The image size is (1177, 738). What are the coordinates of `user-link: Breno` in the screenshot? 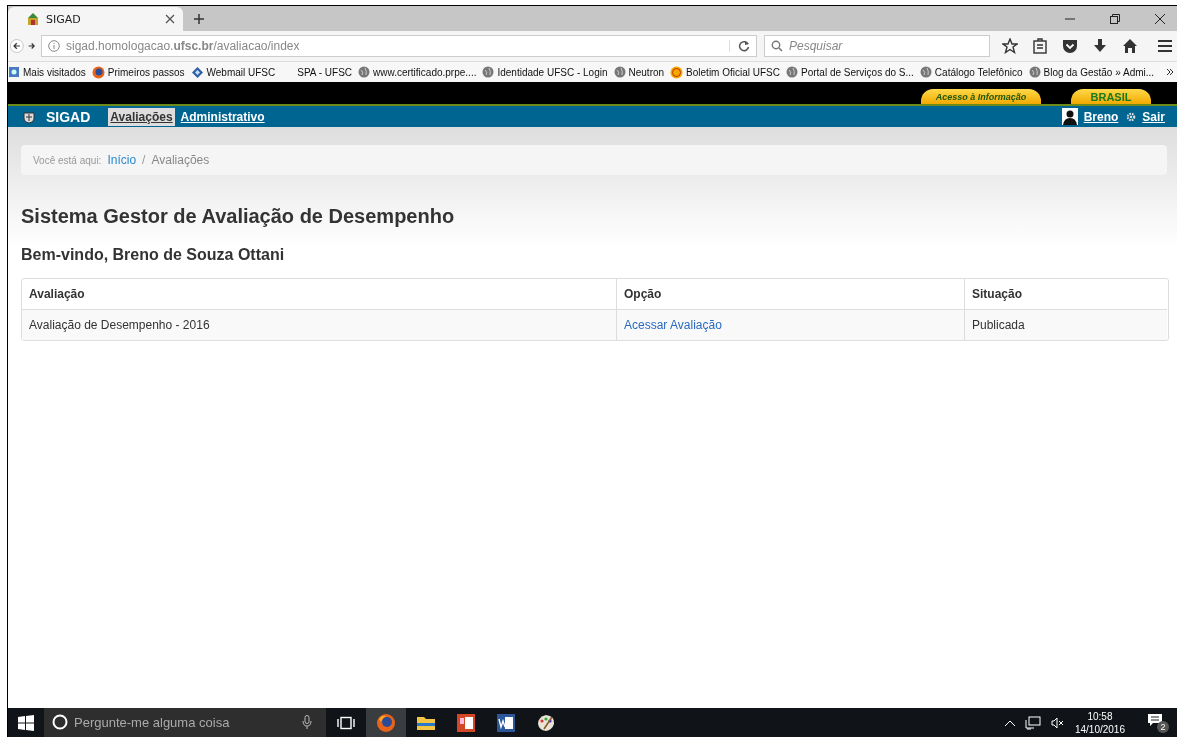 It's located at (1101, 116).